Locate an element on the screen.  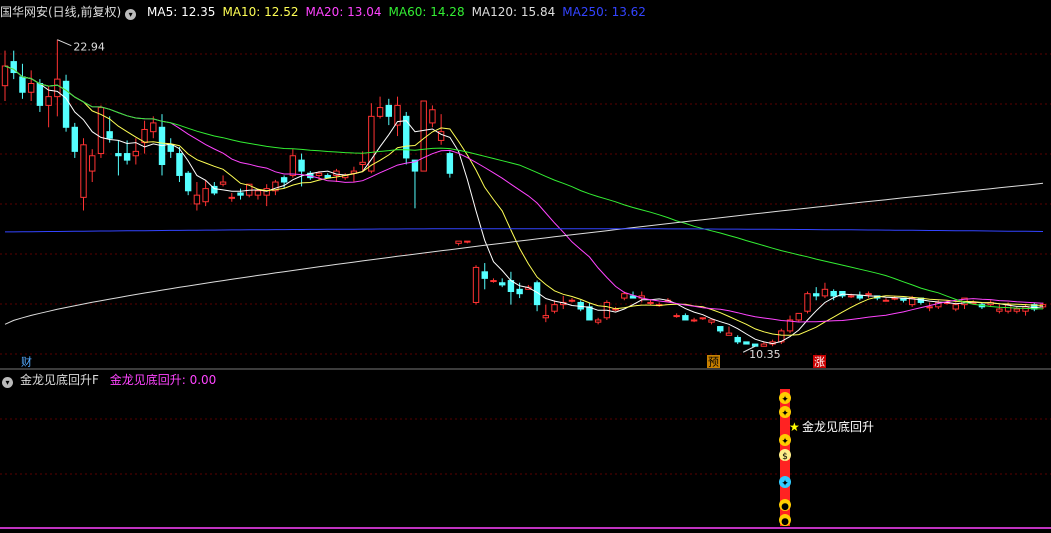
indicator-value: 金龙见底回升: 0.00 is located at coordinates (163, 380).